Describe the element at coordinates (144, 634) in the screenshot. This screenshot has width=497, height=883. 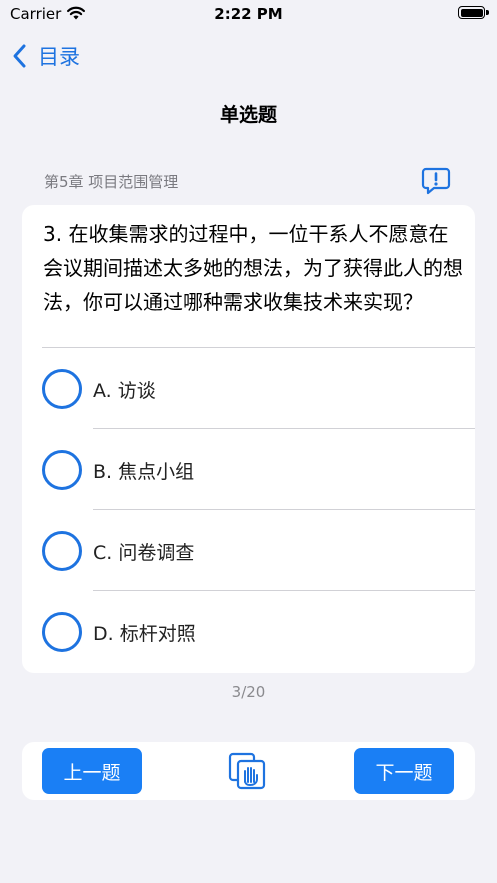
I see `option-label: D. 标杆对照` at that location.